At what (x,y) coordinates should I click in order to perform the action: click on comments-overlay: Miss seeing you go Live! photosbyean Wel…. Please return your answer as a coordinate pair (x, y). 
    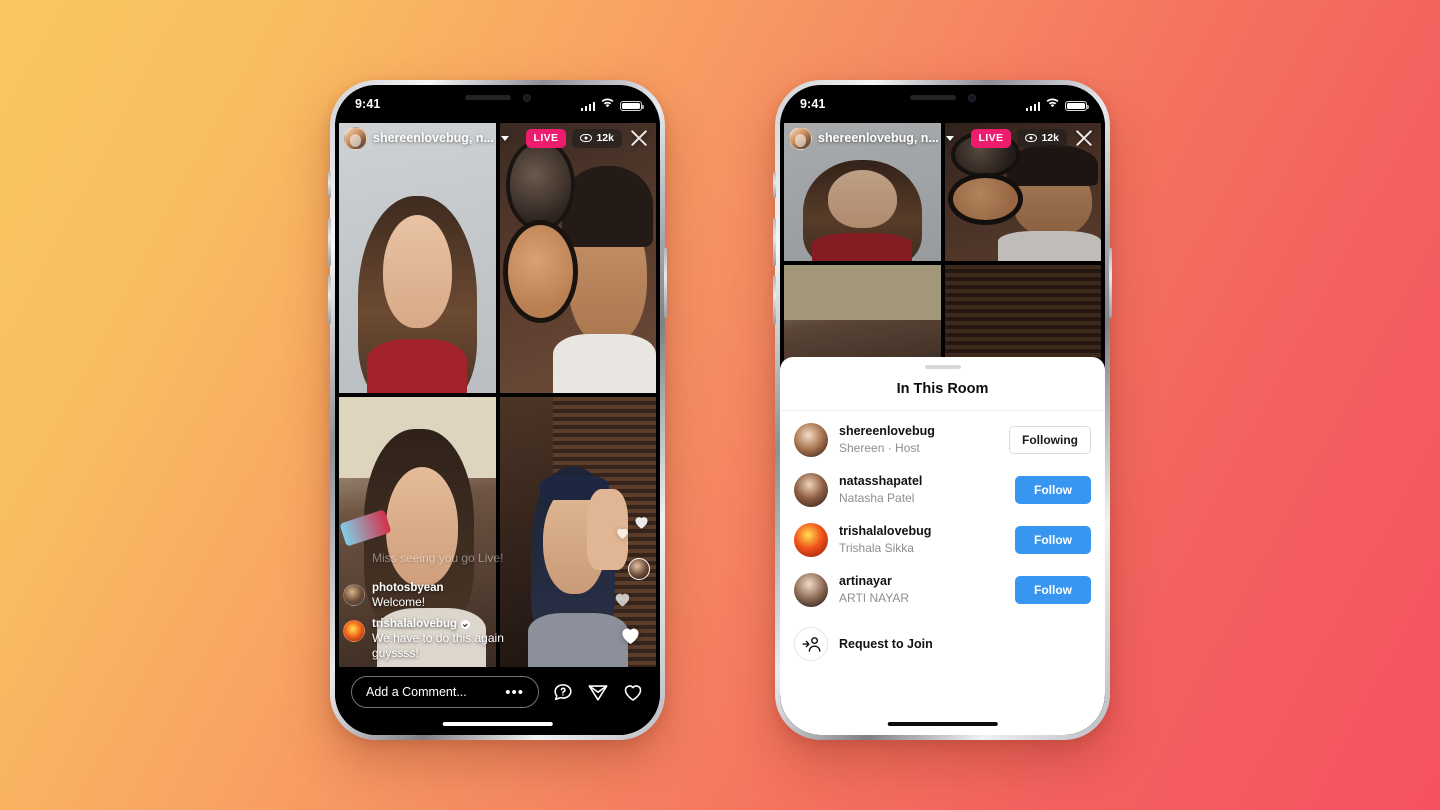
    Looking at the image, I should click on (447, 605).